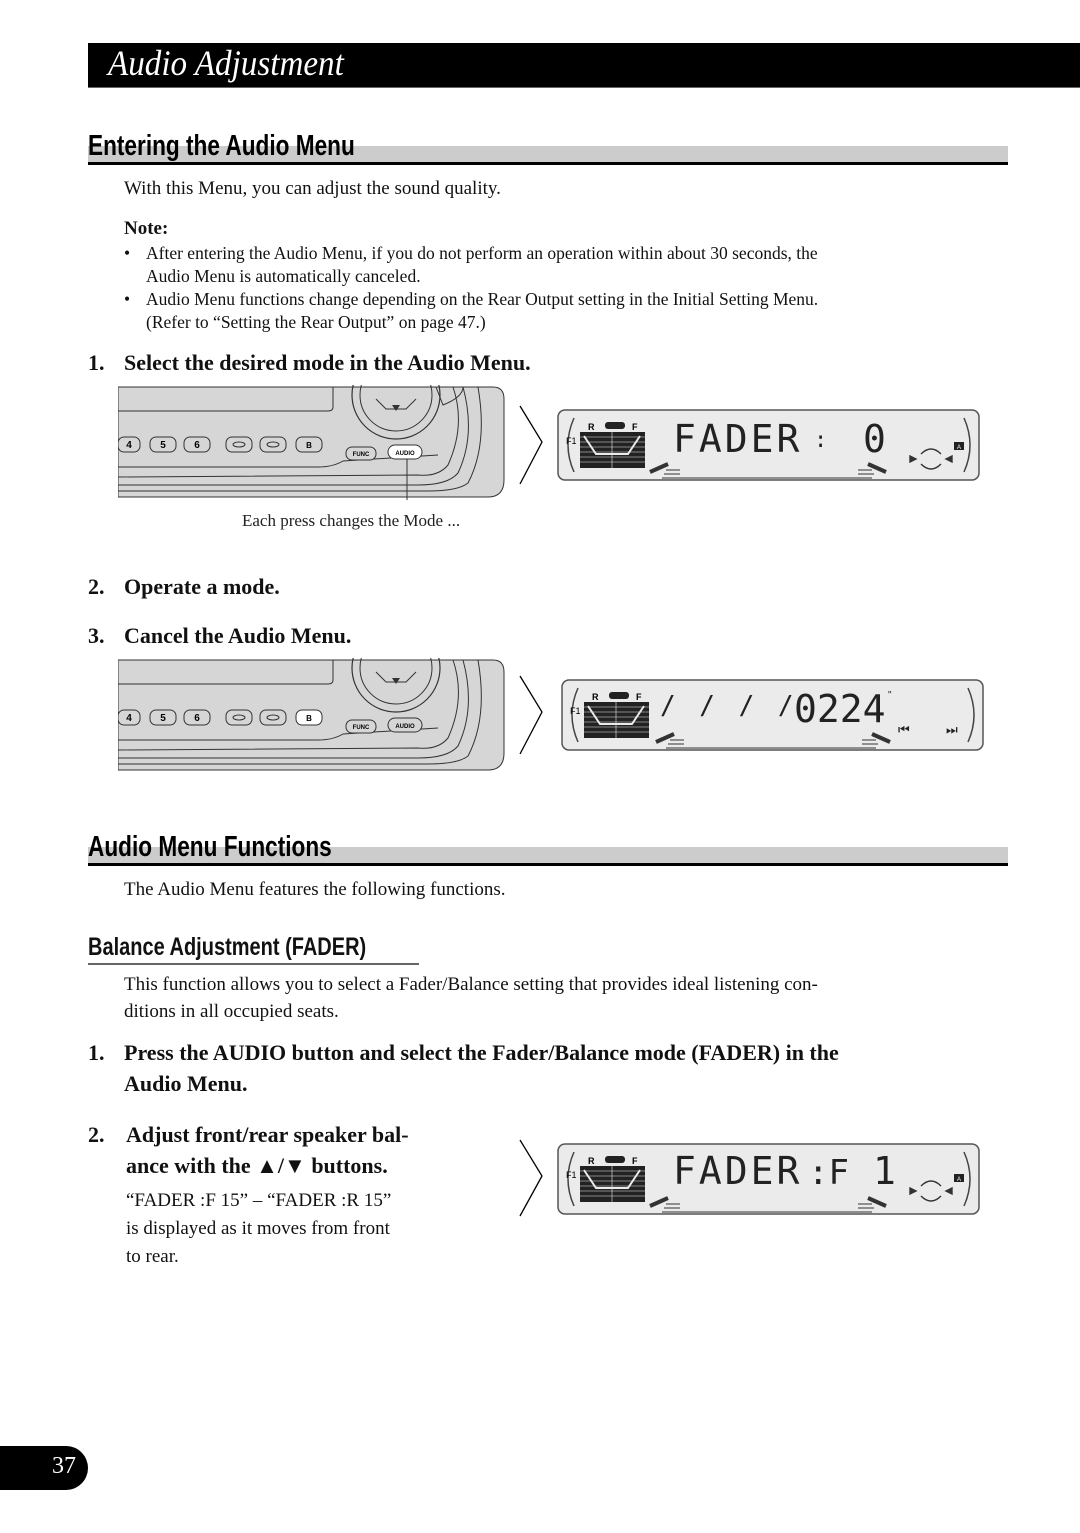 Image resolution: width=1080 pixels, height=1533 pixels. What do you see at coordinates (283, 276) in the screenshot?
I see `note-text-line: Audio Menu is automatically canceled.` at bounding box center [283, 276].